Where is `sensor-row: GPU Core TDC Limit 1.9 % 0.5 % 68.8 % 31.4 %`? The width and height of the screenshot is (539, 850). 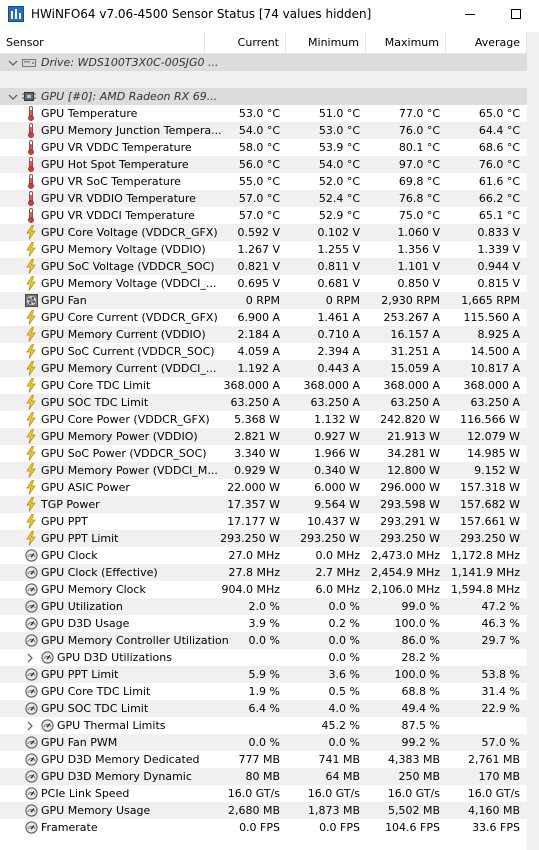
sensor-row: GPU Core TDC Limit 1.9 % 0.5 % 68.8 % 31.4 % is located at coordinates (263, 691).